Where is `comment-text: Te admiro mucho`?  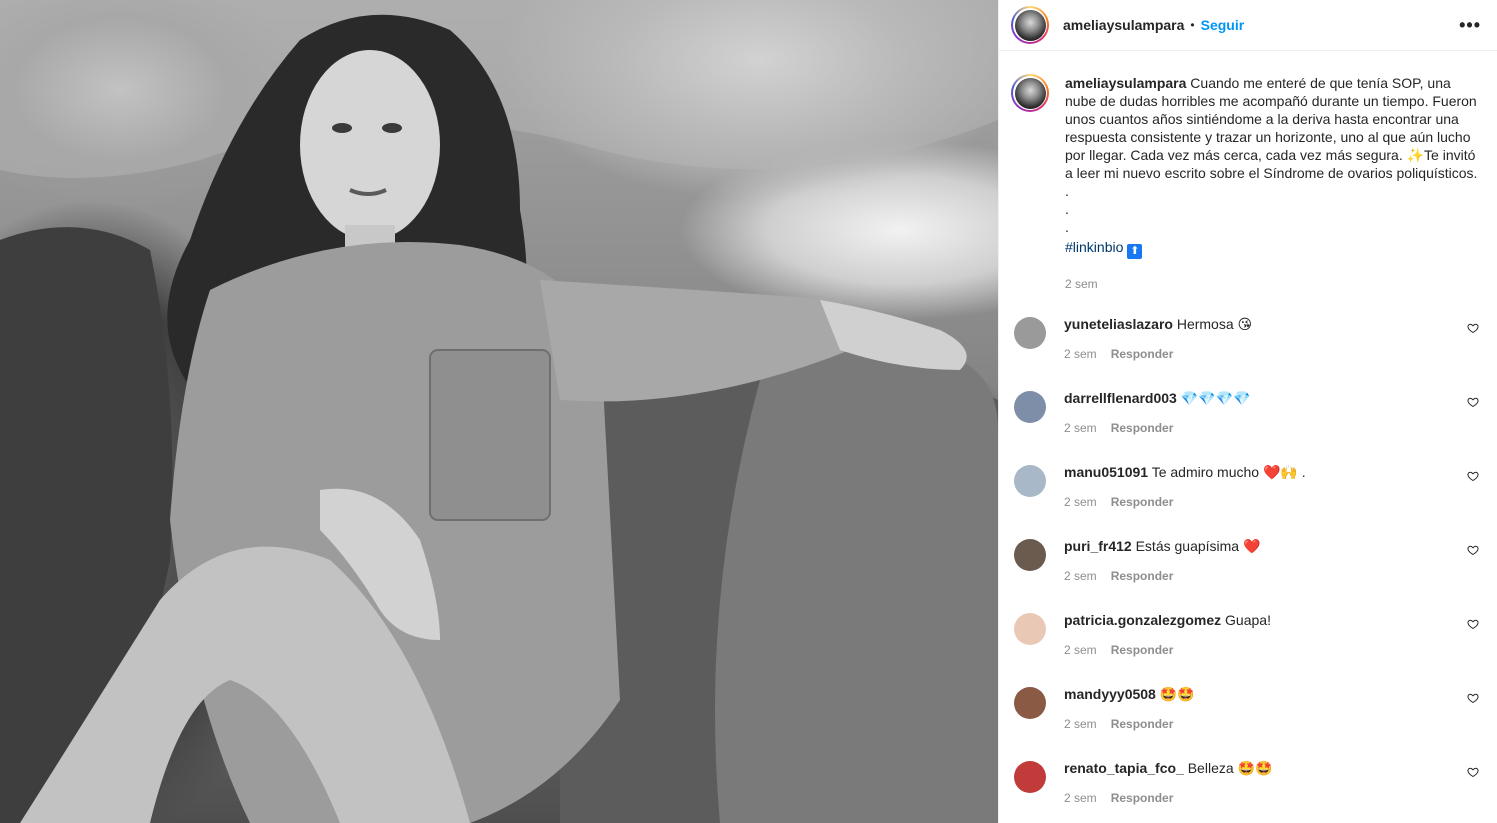
comment-text: Te admiro mucho is located at coordinates (1205, 472).